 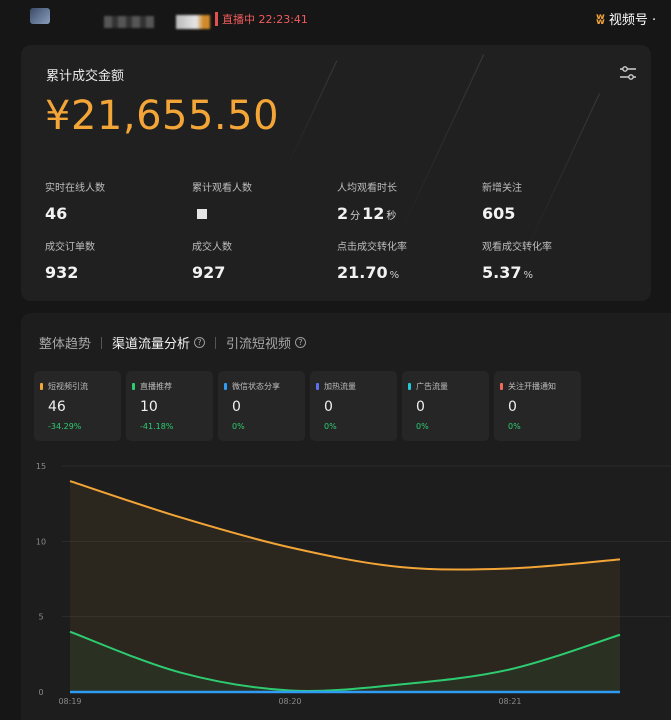 I want to click on y-tick-label: 5, so click(x=40, y=617).